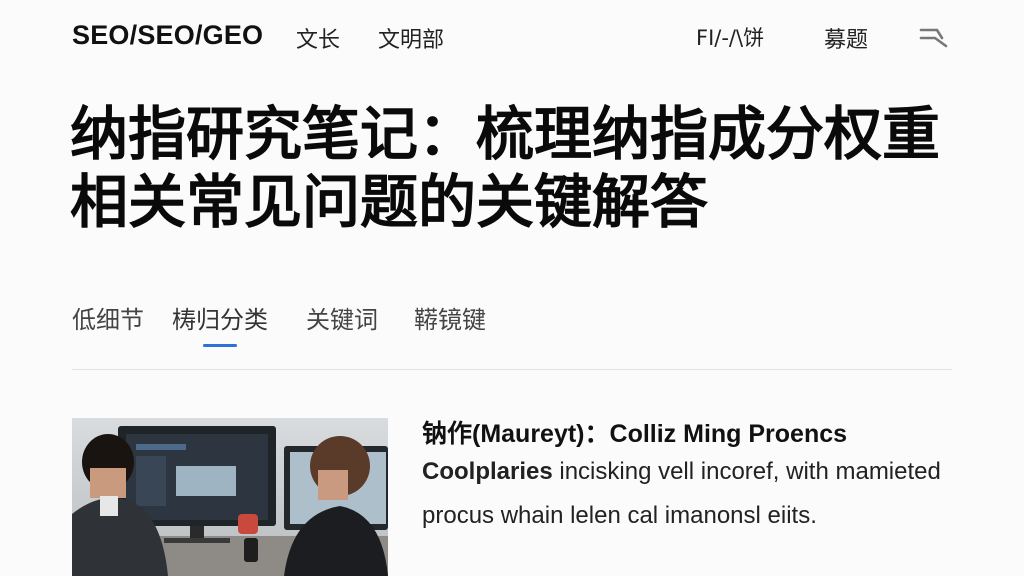 This screenshot has height=576, width=1024. I want to click on top-navigation: SEO/SEO/GEO 文长 文明部 FI/-/\饼 募题, so click(512, 36).